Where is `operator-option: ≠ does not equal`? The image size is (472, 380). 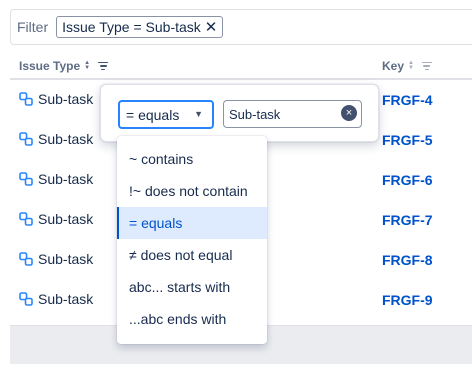
operator-option: ≠ does not equal is located at coordinates (192, 255).